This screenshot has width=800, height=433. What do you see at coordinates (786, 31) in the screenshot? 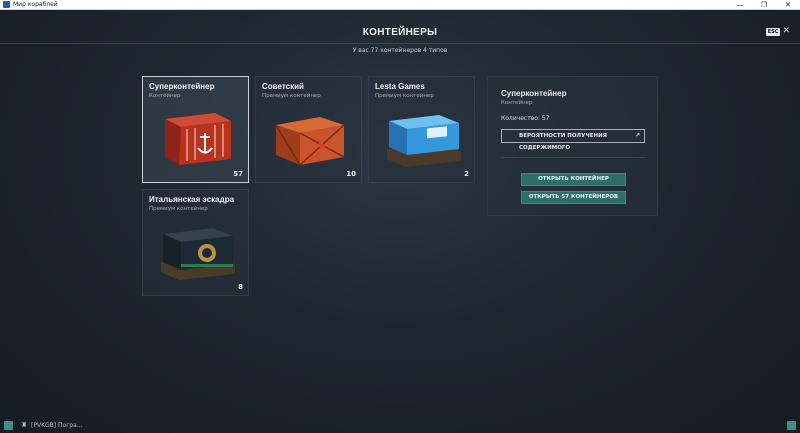
I see `close-icon: ✕` at bounding box center [786, 31].